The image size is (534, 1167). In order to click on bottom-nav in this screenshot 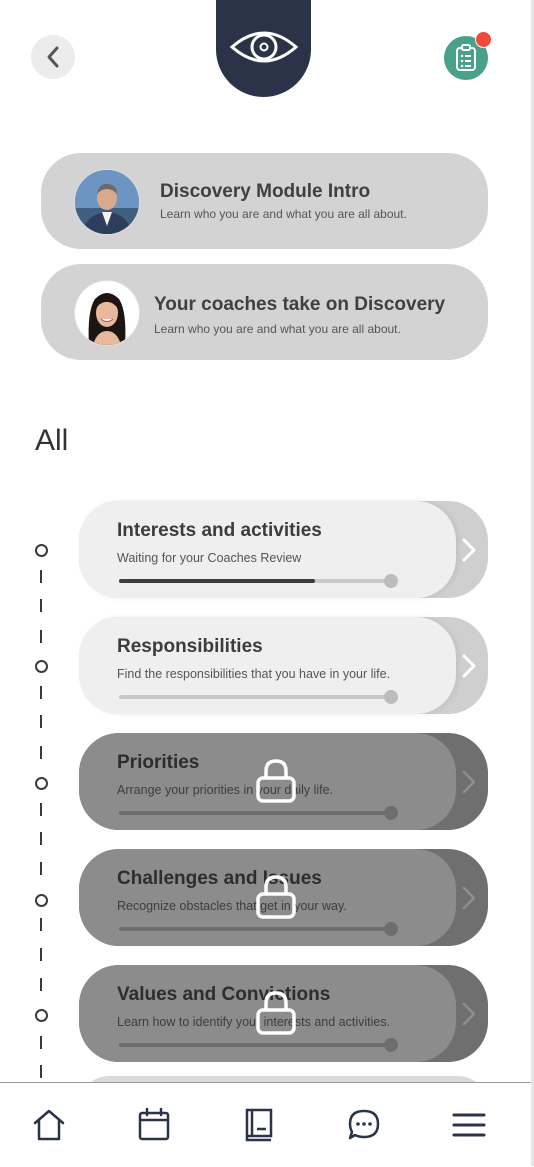, I will do `click(265, 1124)`.